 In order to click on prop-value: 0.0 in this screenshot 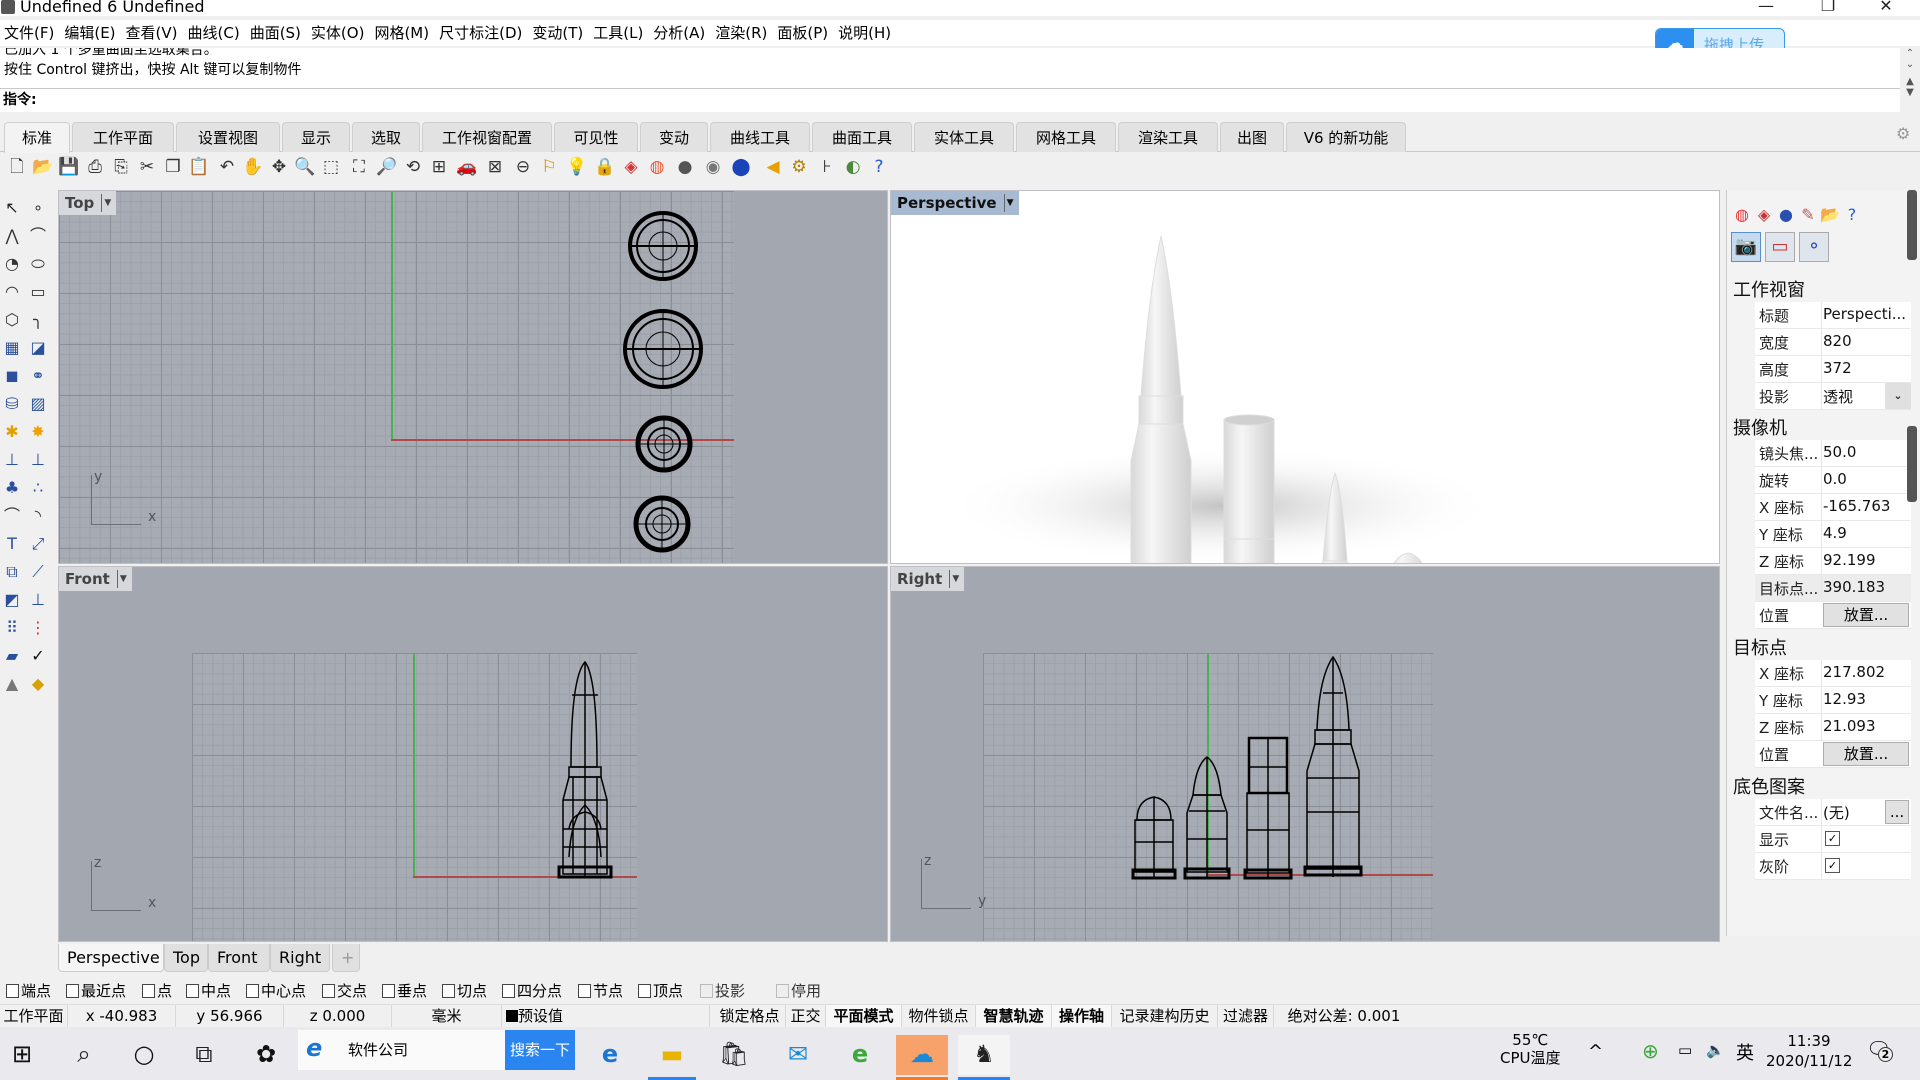, I will do `click(1835, 479)`.